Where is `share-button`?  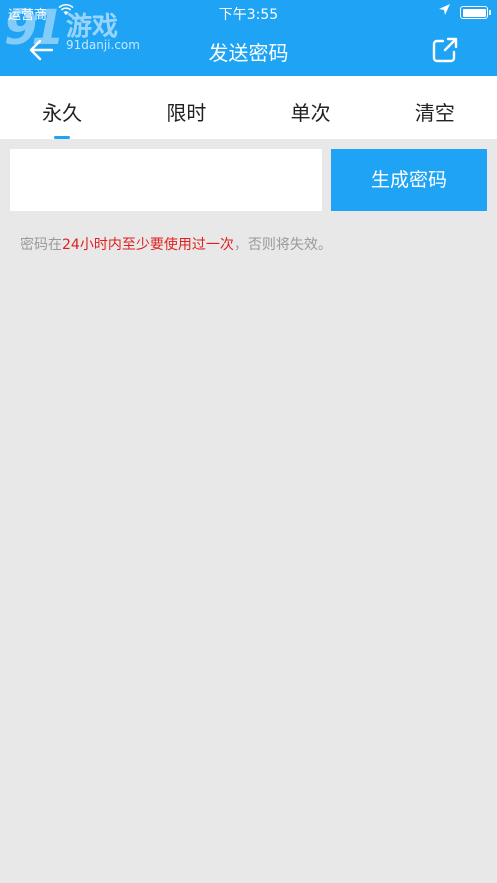 share-button is located at coordinates (445, 50).